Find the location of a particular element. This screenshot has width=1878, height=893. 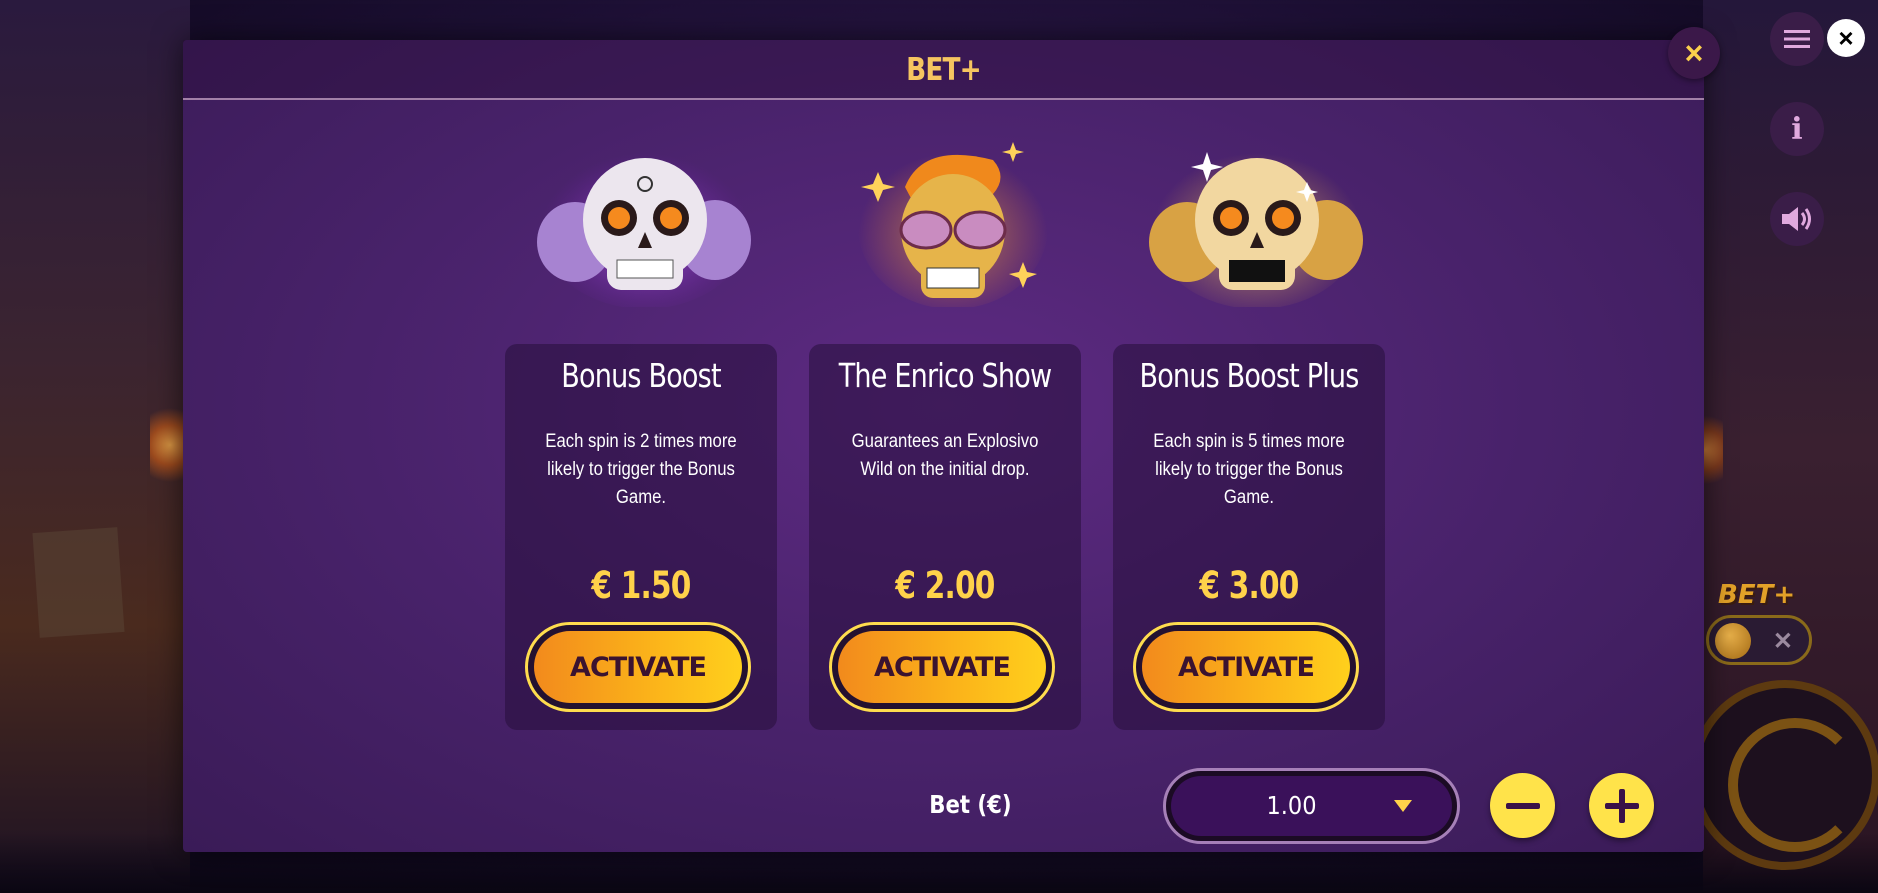

modal-header: BET+ is located at coordinates (943, 70).